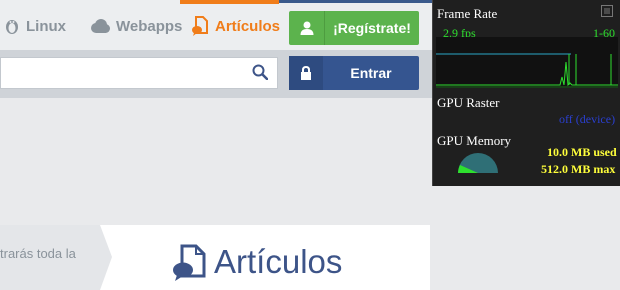 This screenshot has width=620, height=290. What do you see at coordinates (355, 1) in the screenshot?
I see `auth-accent-bar` at bounding box center [355, 1].